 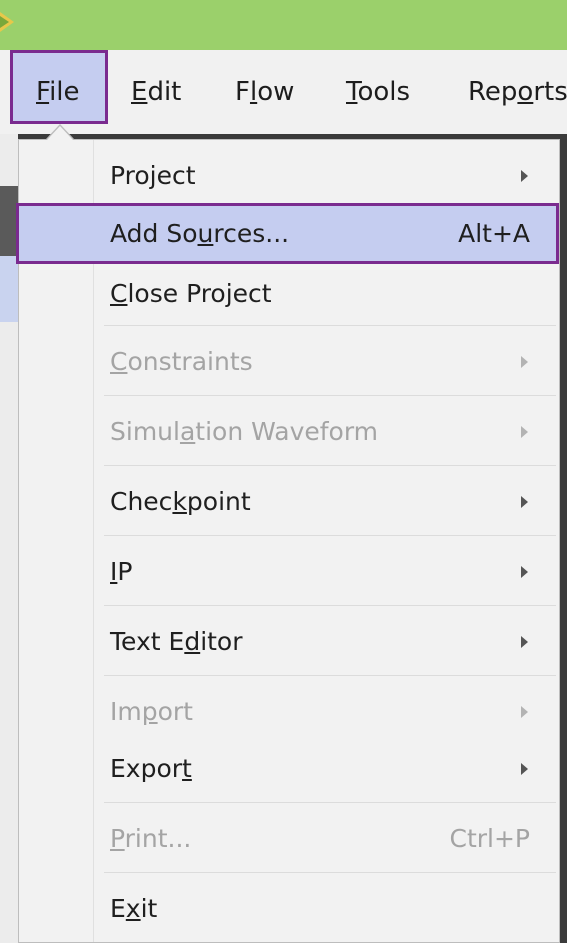 What do you see at coordinates (283, 25) in the screenshot?
I see `title-bar` at bounding box center [283, 25].